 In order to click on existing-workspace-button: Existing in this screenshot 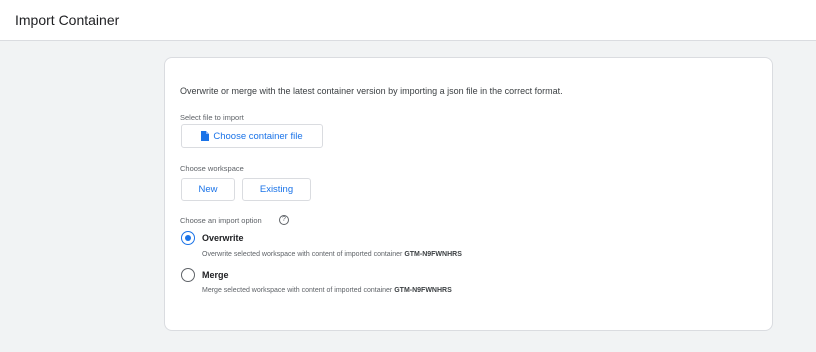, I will do `click(276, 189)`.